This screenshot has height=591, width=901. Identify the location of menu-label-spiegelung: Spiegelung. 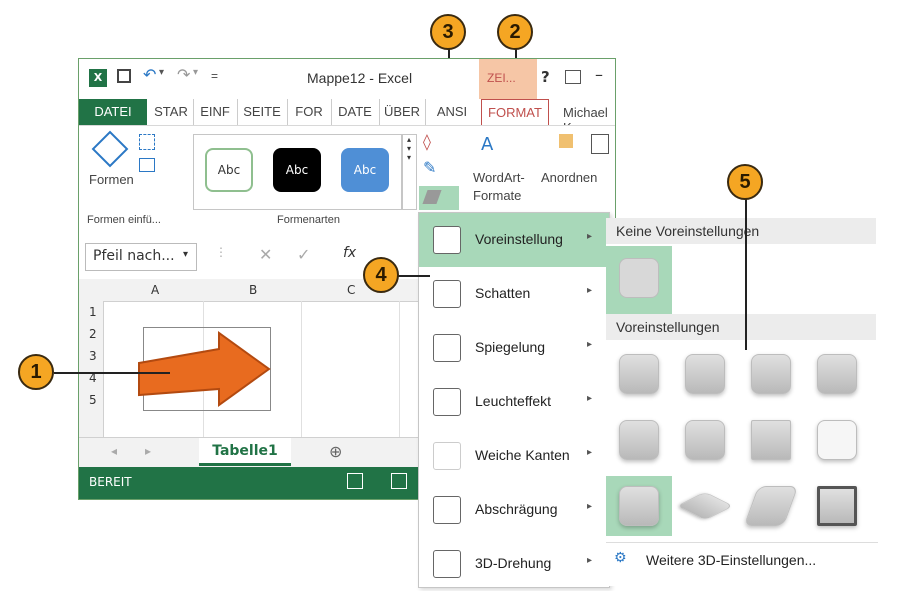
(510, 347).